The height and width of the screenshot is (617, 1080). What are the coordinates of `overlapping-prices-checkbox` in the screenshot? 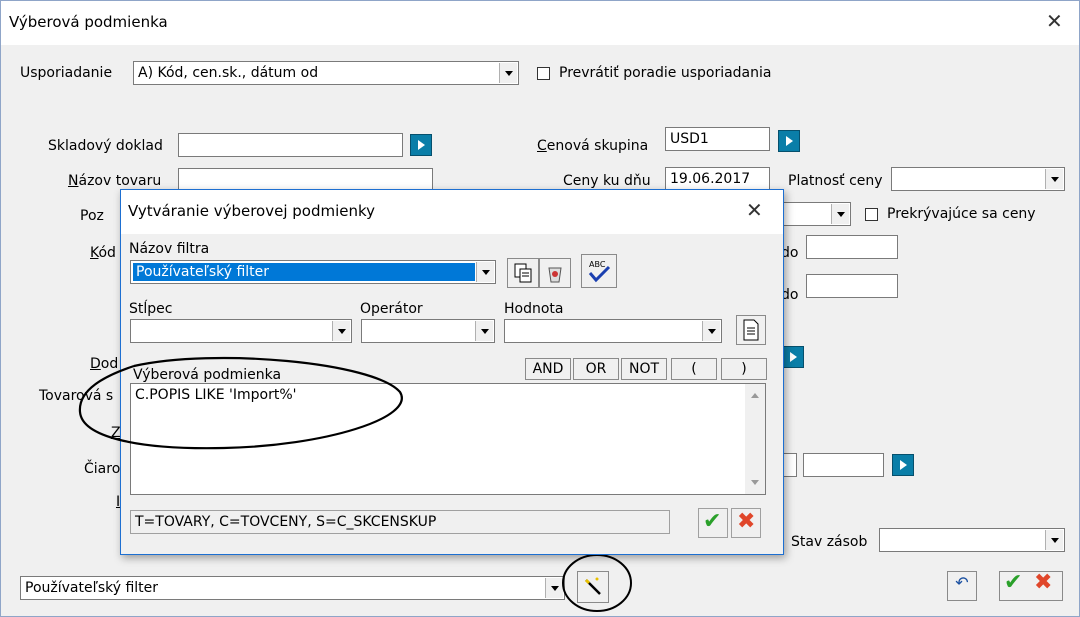 It's located at (871, 214).